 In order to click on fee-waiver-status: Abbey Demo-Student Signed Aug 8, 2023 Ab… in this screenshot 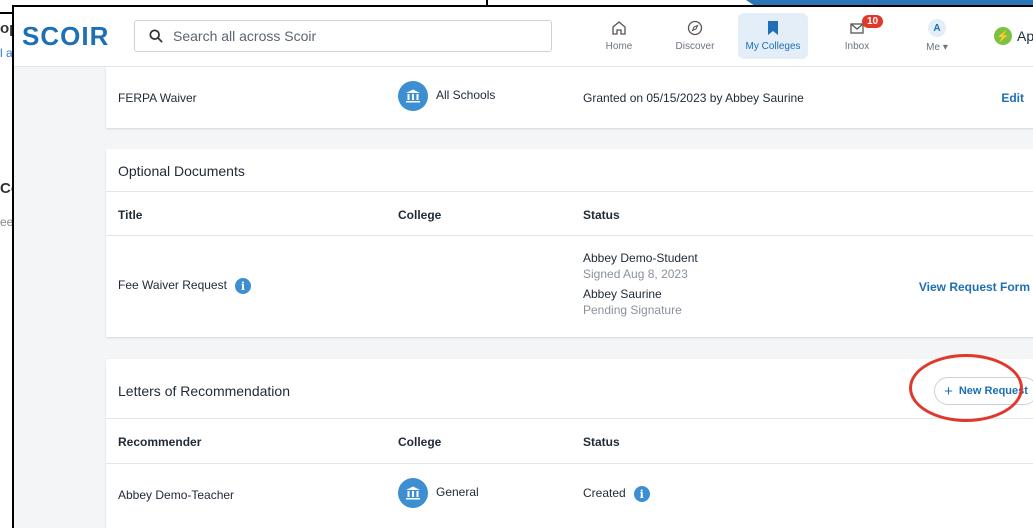, I will do `click(640, 284)`.